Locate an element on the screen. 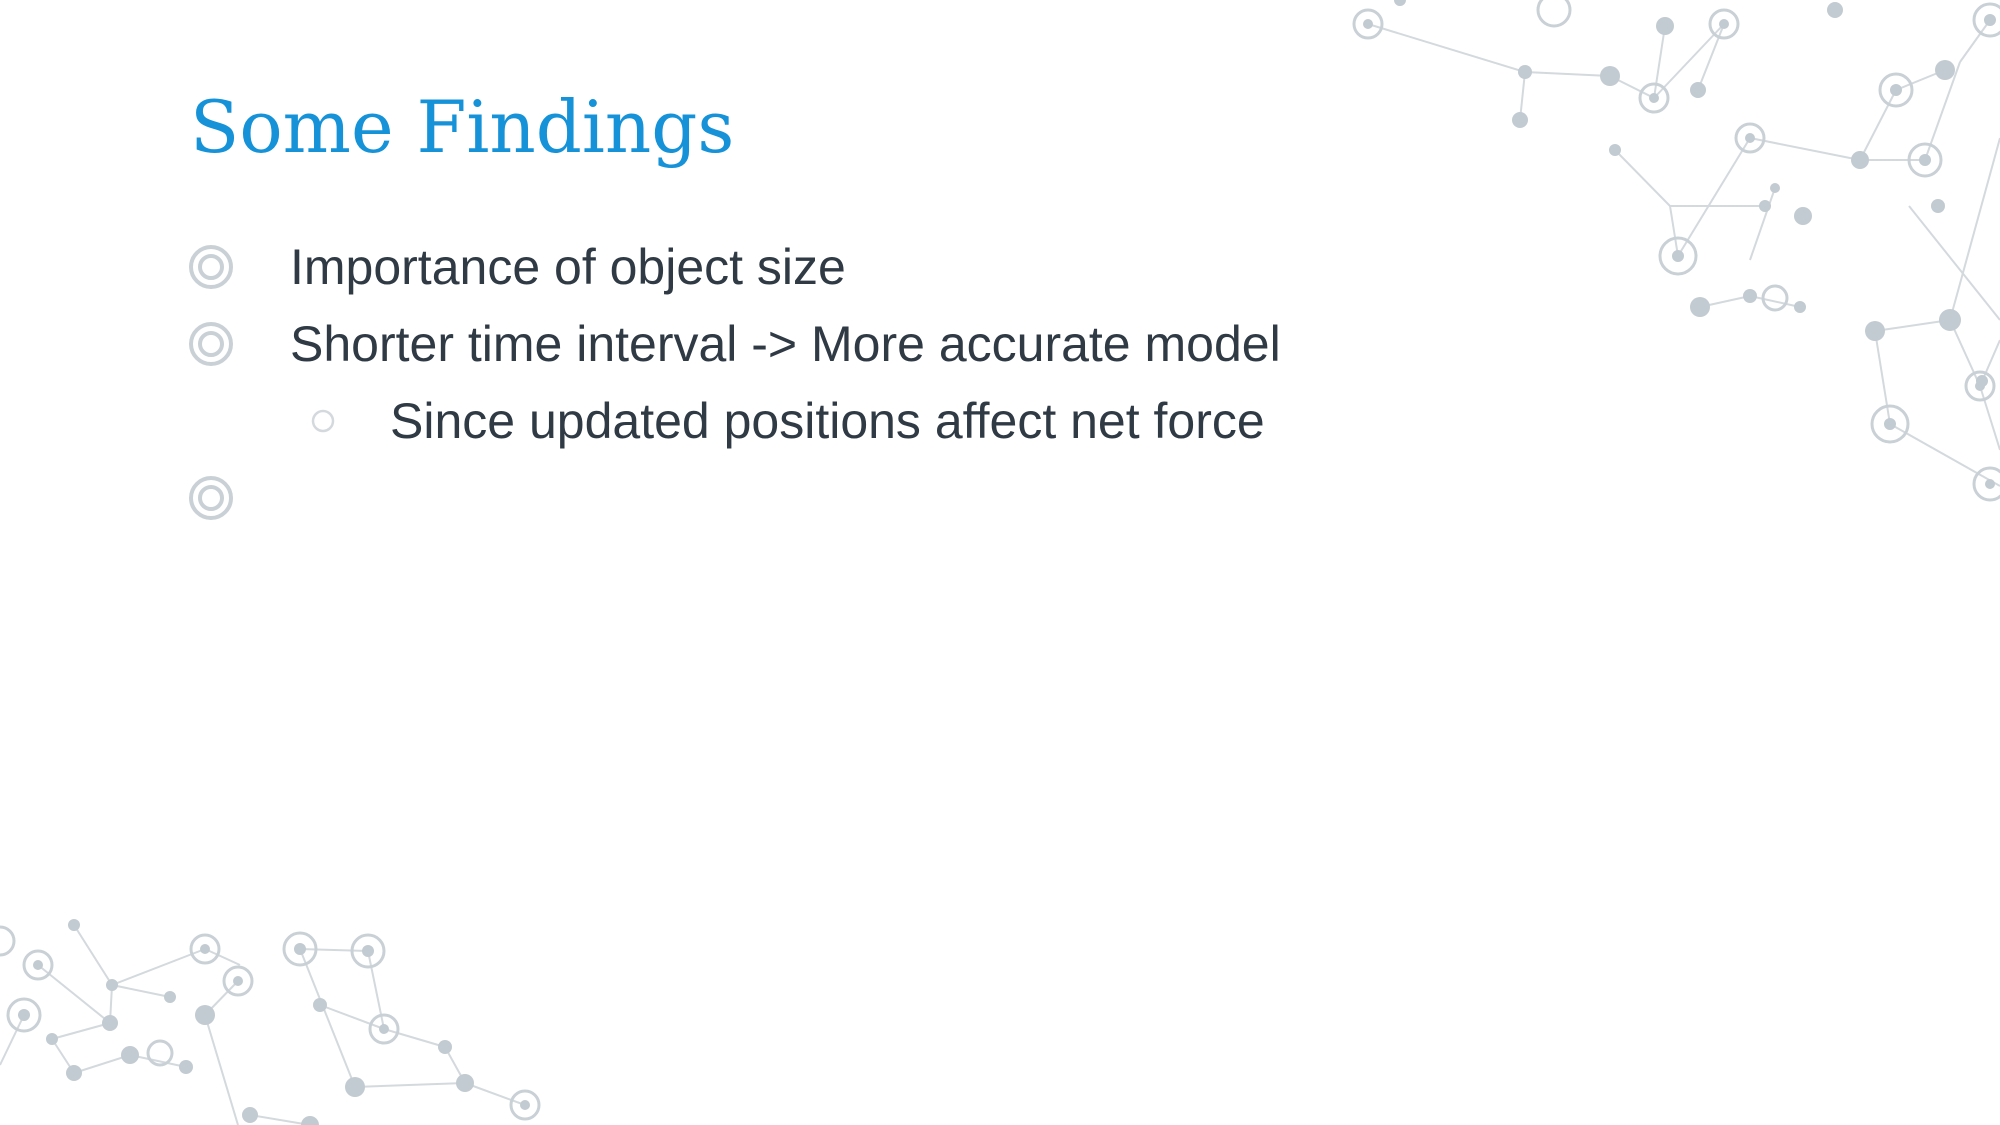  bullet-text: Importance of object size is located at coordinates (568, 266).